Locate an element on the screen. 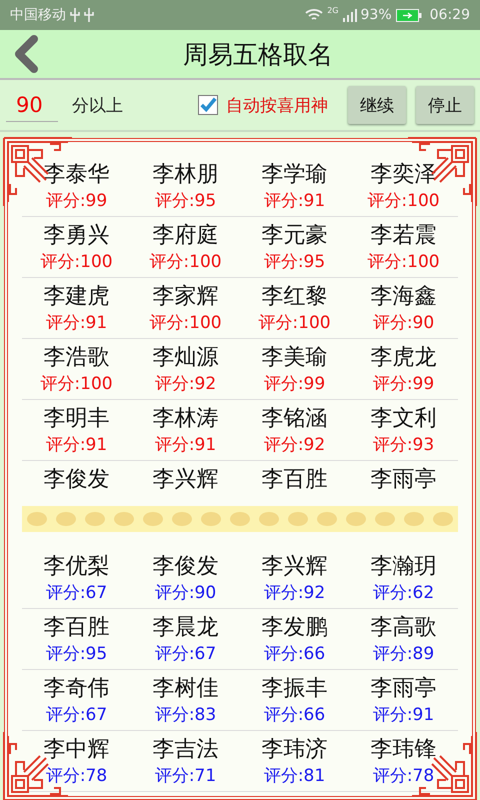 This screenshot has width=480, height=800. auto-checkbox is located at coordinates (208, 105).